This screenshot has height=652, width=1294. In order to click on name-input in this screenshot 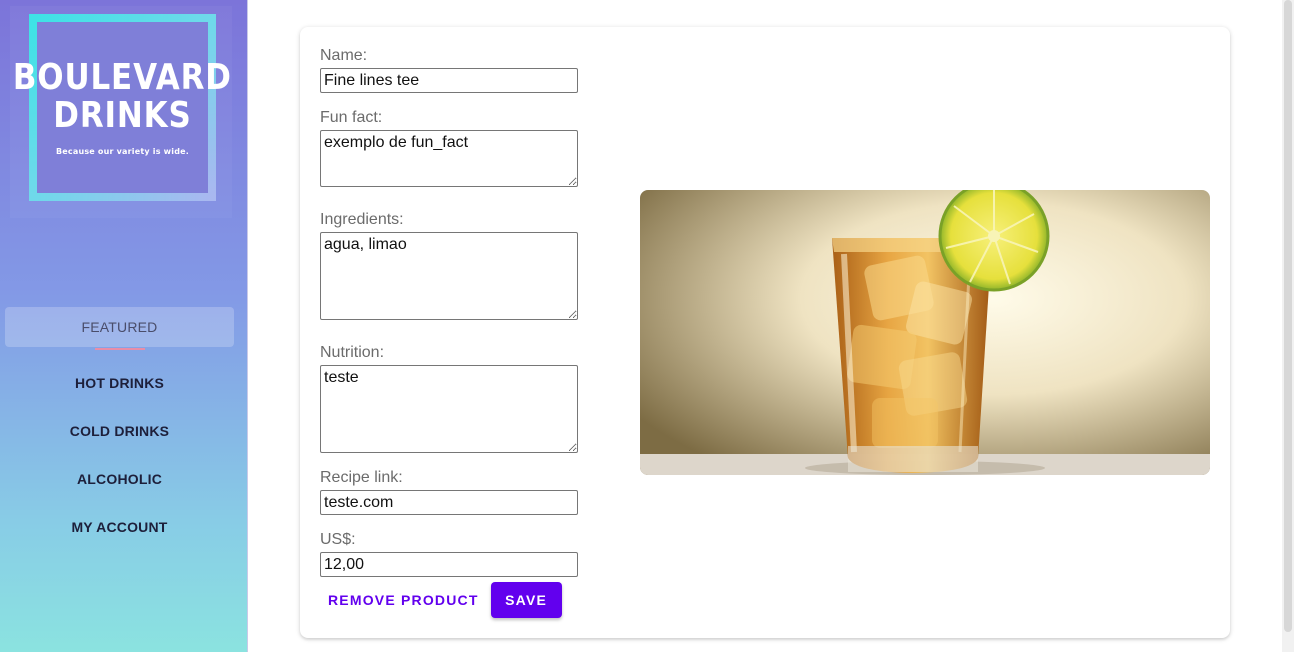, I will do `click(449, 80)`.